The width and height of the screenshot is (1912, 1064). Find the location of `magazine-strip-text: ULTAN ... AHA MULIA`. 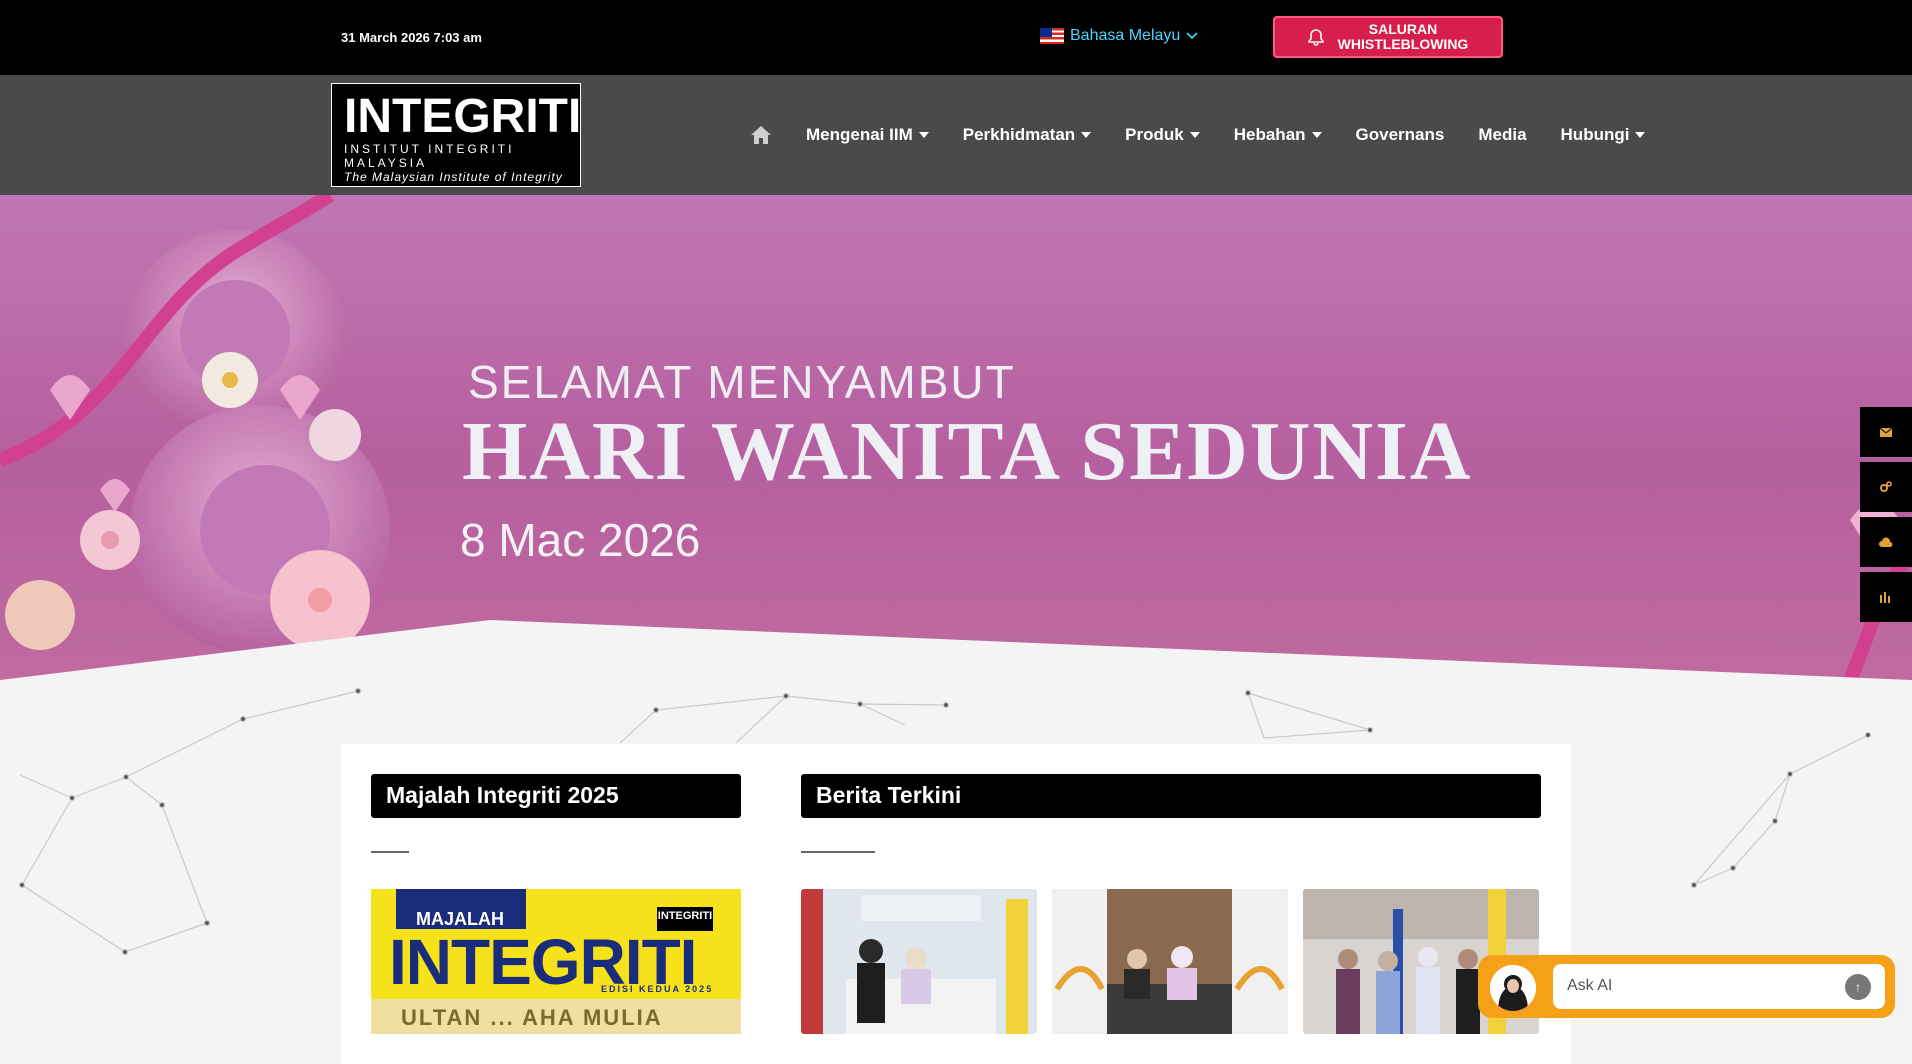

magazine-strip-text: ULTAN ... AHA MULIA is located at coordinates (556, 1016).